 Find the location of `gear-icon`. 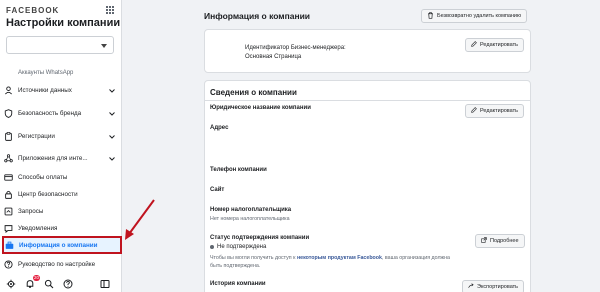

gear-icon is located at coordinates (11, 284).